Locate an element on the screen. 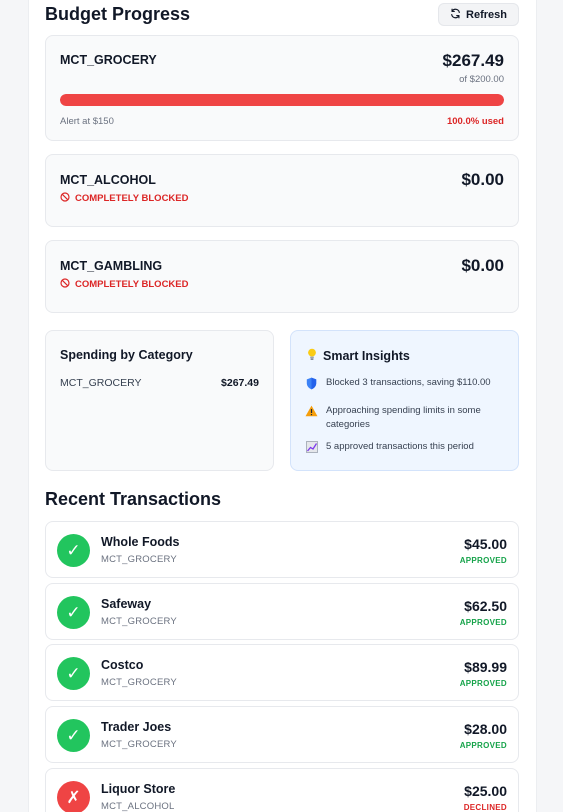  budget-progress-bar is located at coordinates (282, 100).